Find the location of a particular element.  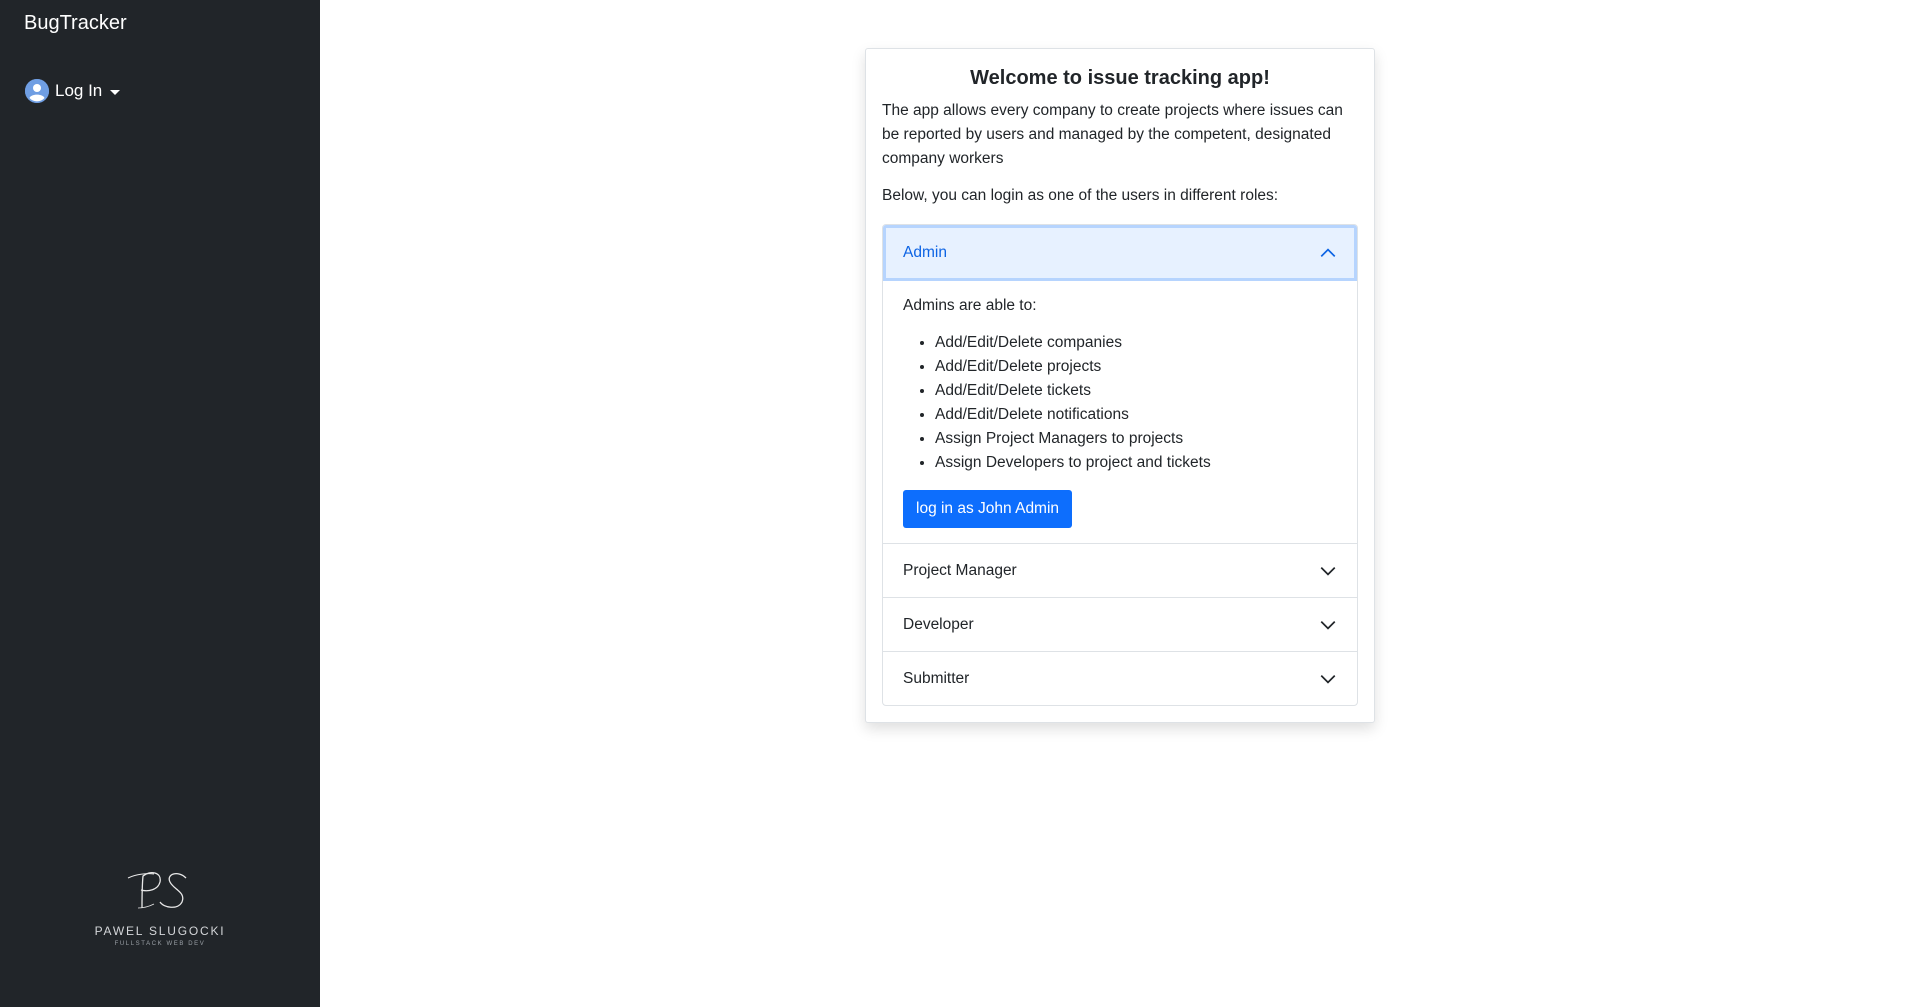

accordion-label-admin: Admin is located at coordinates (925, 252).